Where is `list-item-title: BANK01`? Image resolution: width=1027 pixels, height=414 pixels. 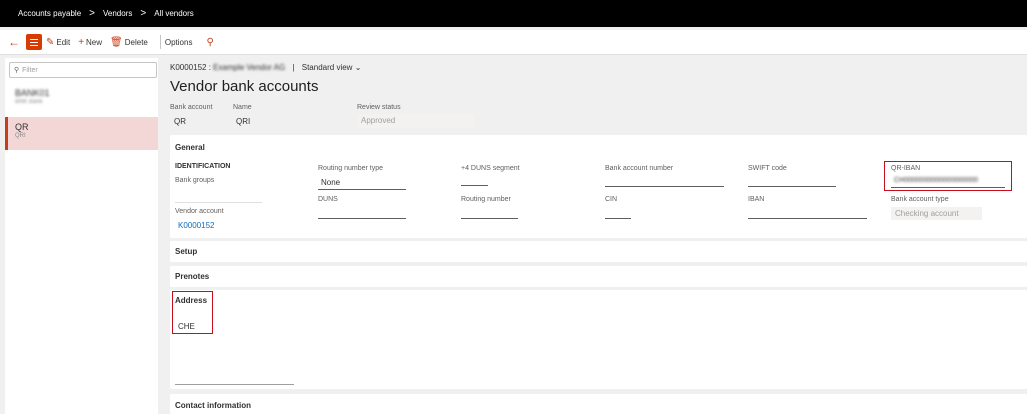 list-item-title: BANK01 is located at coordinates (32, 93).